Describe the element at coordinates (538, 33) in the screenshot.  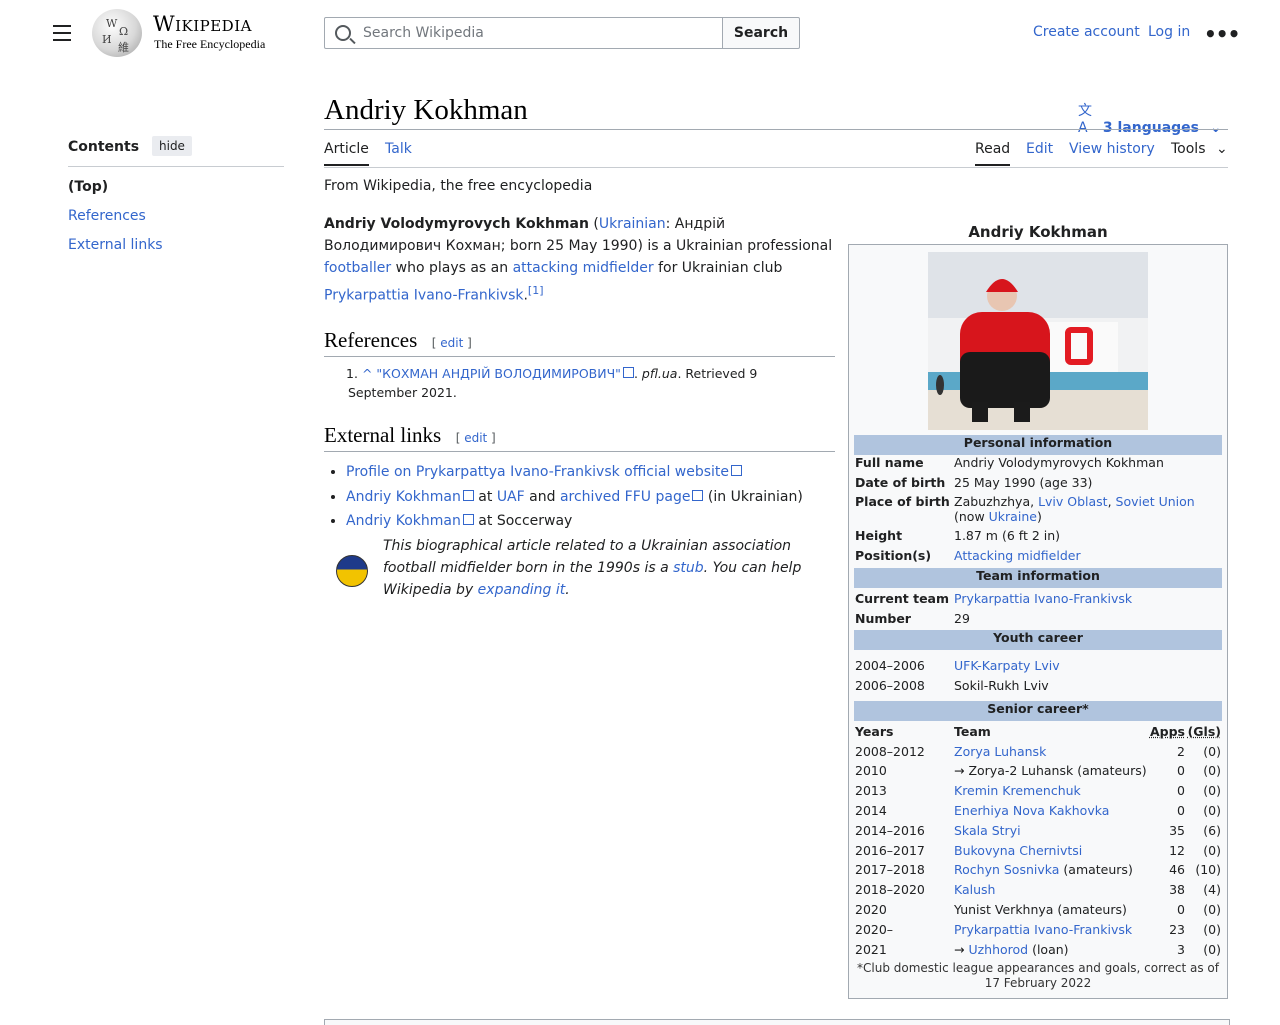
I see `search-input` at that location.